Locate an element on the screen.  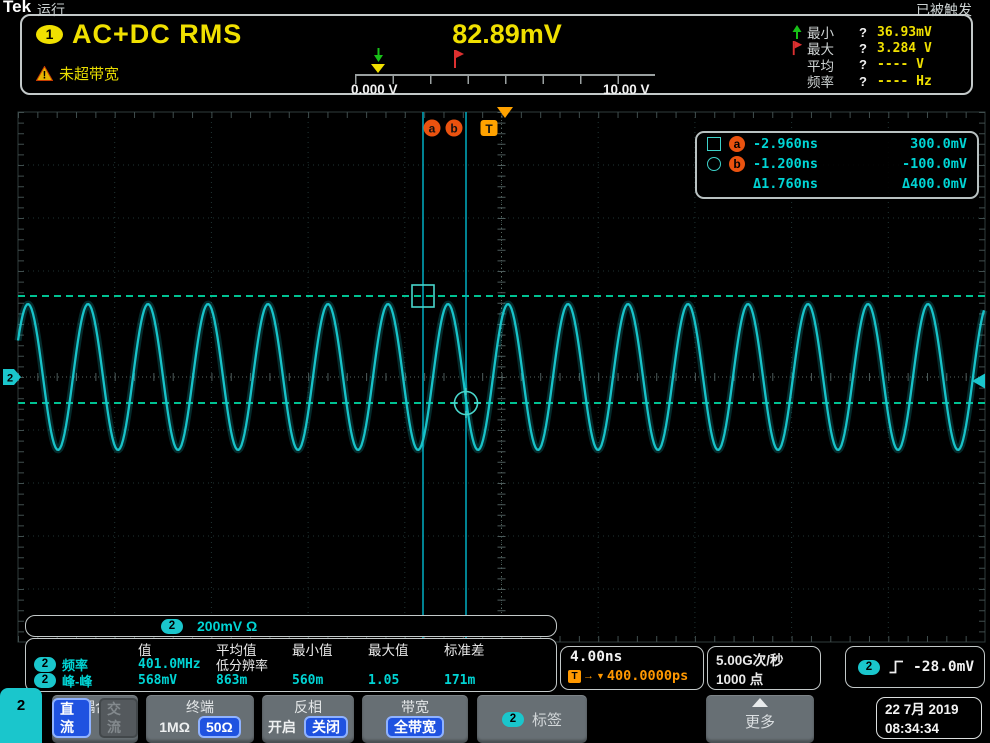
status-bar: Tek 运行 已被触发 is located at coordinates (495, 9).